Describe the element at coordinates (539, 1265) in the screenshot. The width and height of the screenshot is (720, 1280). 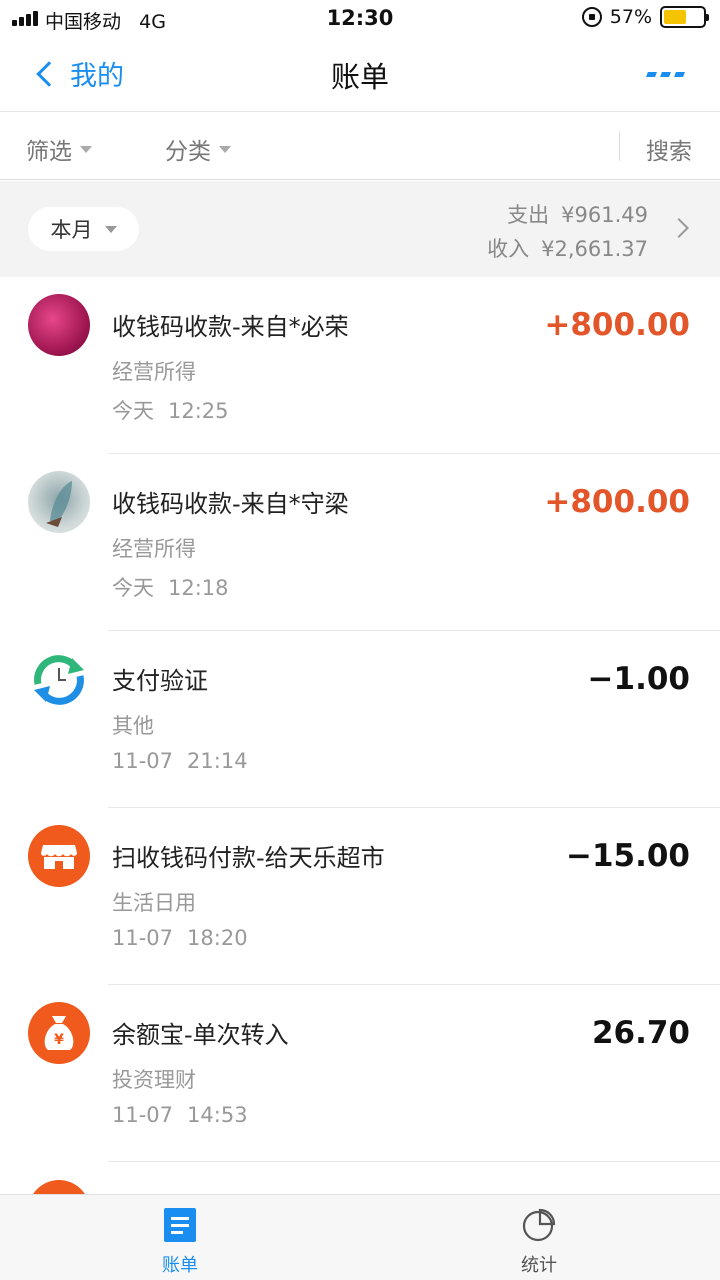
I see `tab-stats-label: 统计` at that location.